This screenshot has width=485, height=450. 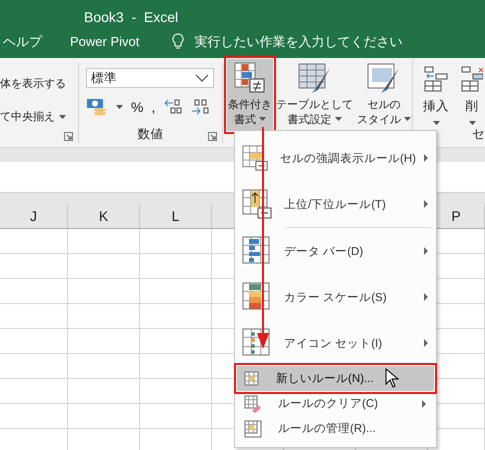 I want to click on group-label: 数値, so click(x=150, y=134).